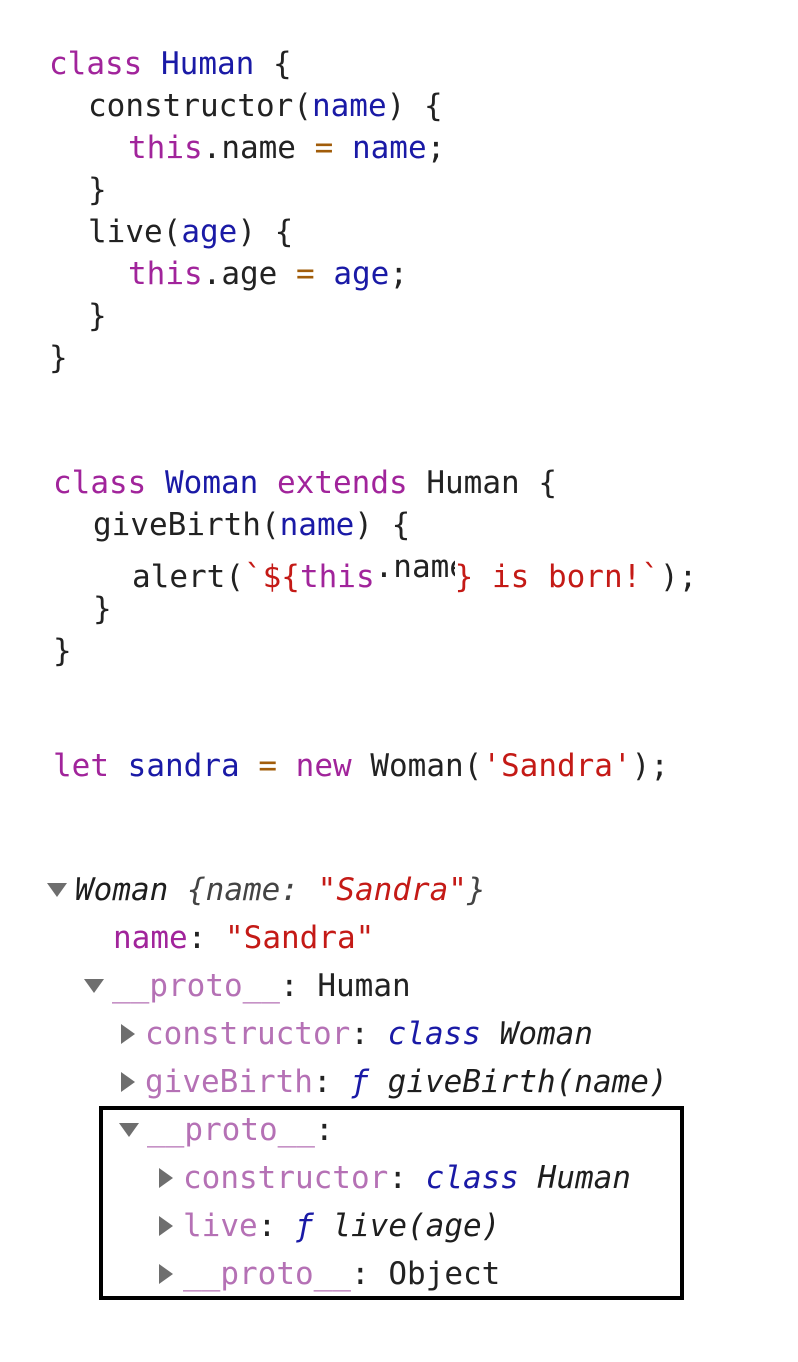  I want to click on root-type: Woman, so click(122, 890).